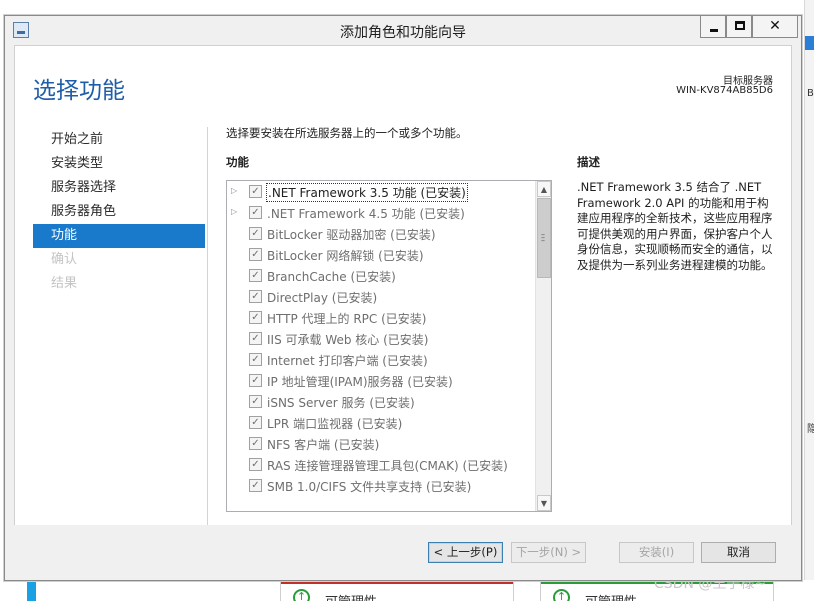 The height and width of the screenshot is (601, 814). Describe the element at coordinates (366, 214) in the screenshot. I see `feature-label: .NET Framework 4.5 功能 (已安装)` at that location.